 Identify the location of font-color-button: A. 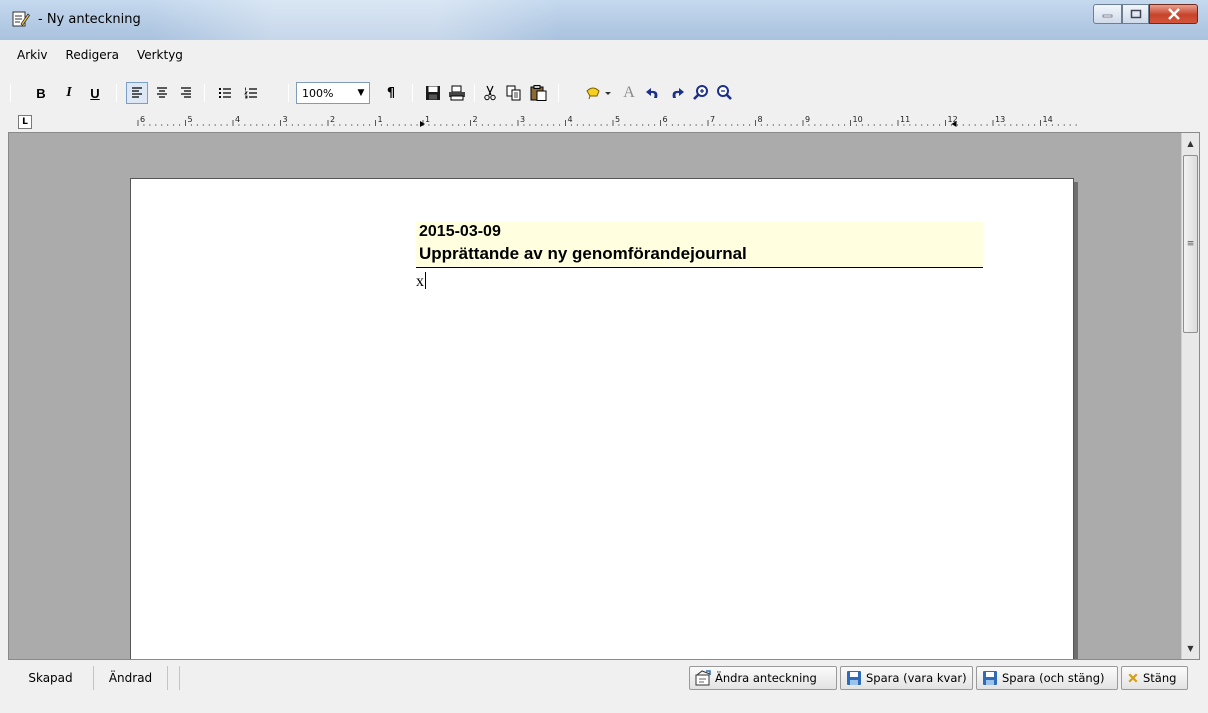
(629, 93).